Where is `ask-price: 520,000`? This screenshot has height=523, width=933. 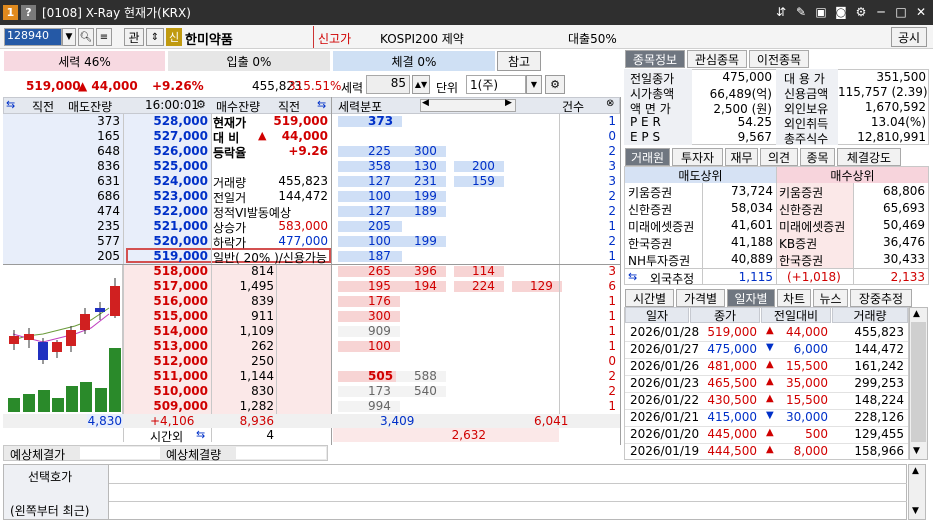 ask-price: 520,000 is located at coordinates (166, 241).